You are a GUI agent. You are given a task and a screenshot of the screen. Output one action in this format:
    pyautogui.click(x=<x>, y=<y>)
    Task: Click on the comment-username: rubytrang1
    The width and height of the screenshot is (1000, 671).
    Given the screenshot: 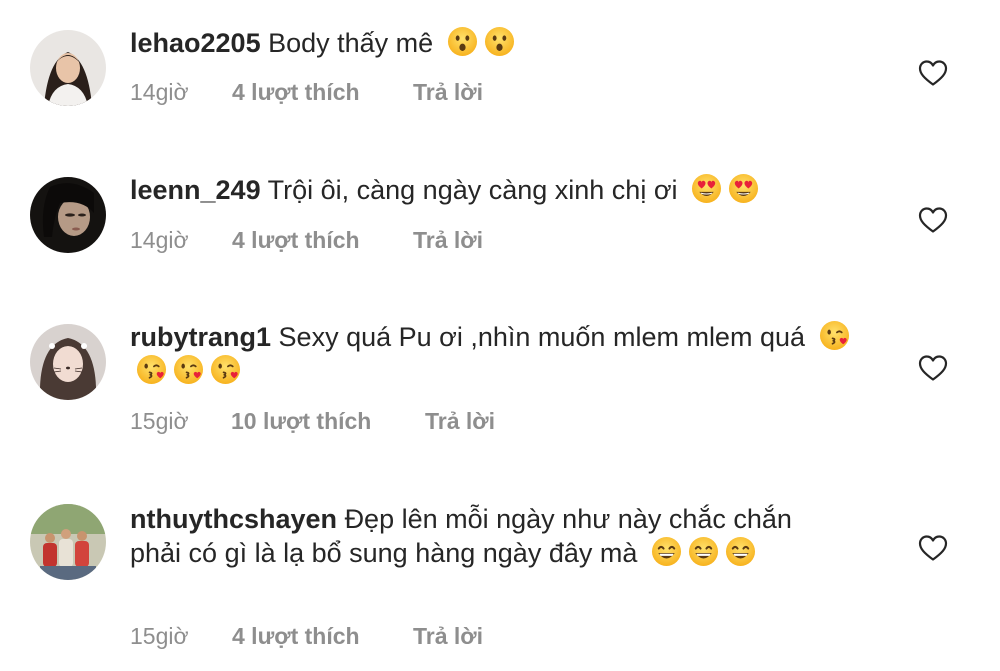 What is the action you would take?
    pyautogui.click(x=200, y=337)
    